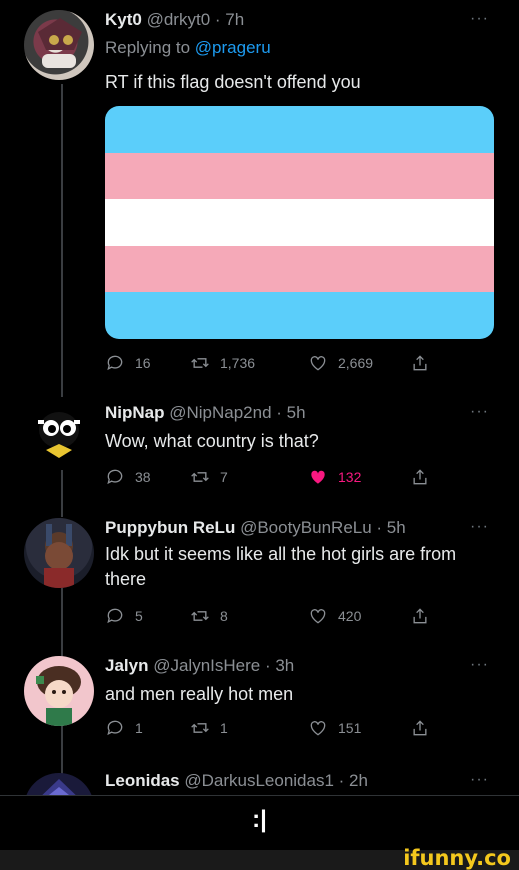  What do you see at coordinates (224, 728) in the screenshot?
I see `retweet-count: 1` at bounding box center [224, 728].